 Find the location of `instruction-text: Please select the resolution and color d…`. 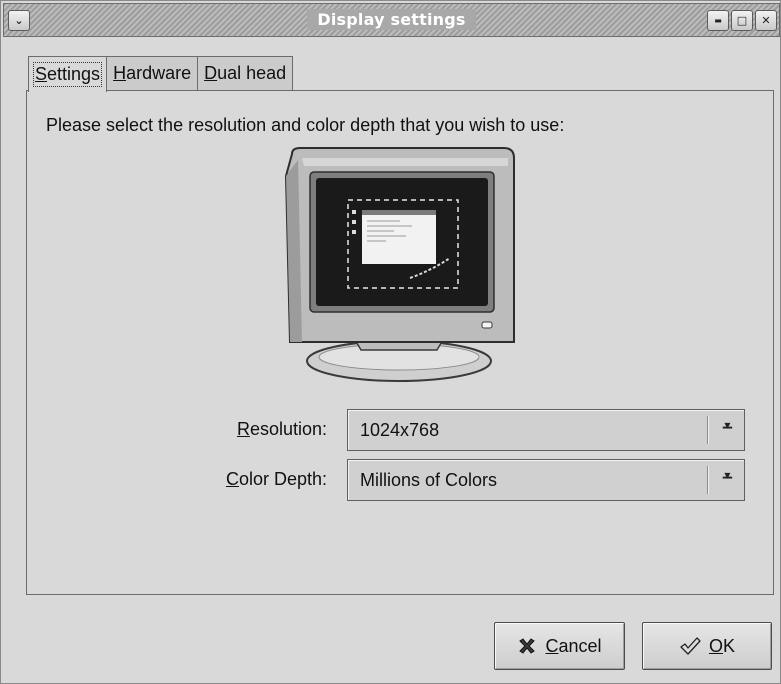

instruction-text: Please select the resolution and color d… is located at coordinates (305, 125).